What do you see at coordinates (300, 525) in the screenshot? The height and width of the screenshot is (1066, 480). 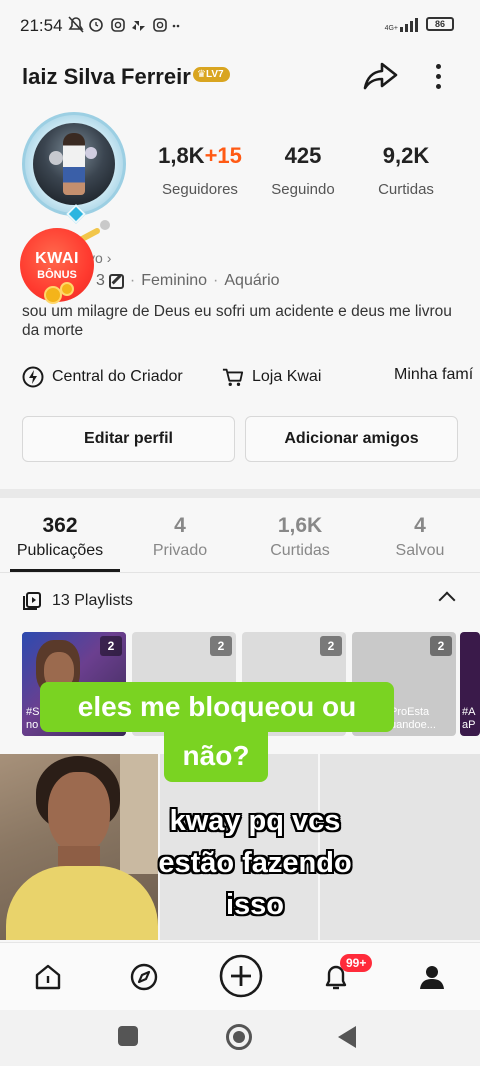 I see `tab-count: 1,6K` at bounding box center [300, 525].